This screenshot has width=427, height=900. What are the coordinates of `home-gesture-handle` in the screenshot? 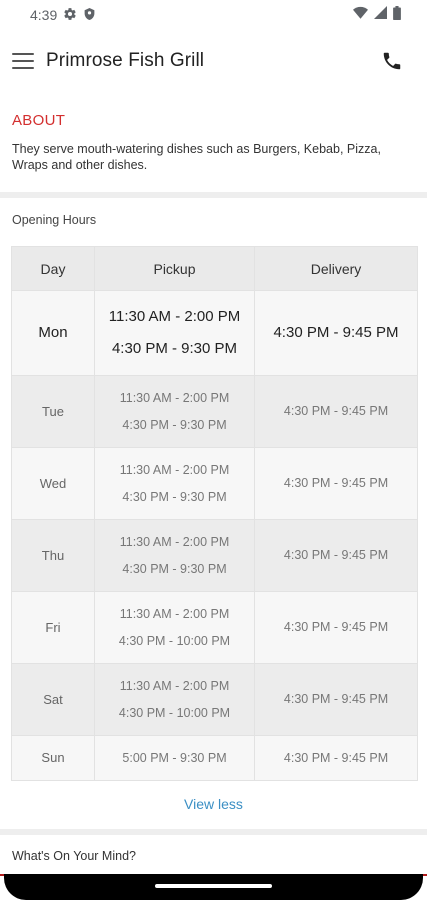 It's located at (213, 886).